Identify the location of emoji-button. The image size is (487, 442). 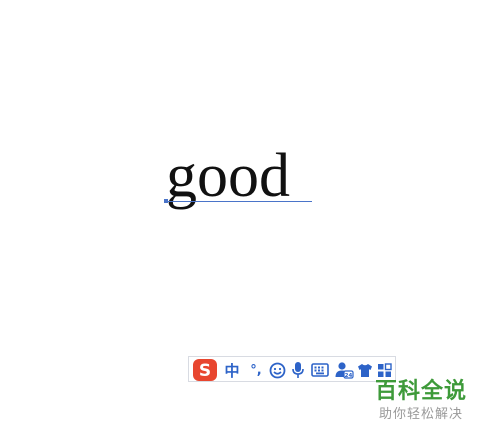
(277, 370).